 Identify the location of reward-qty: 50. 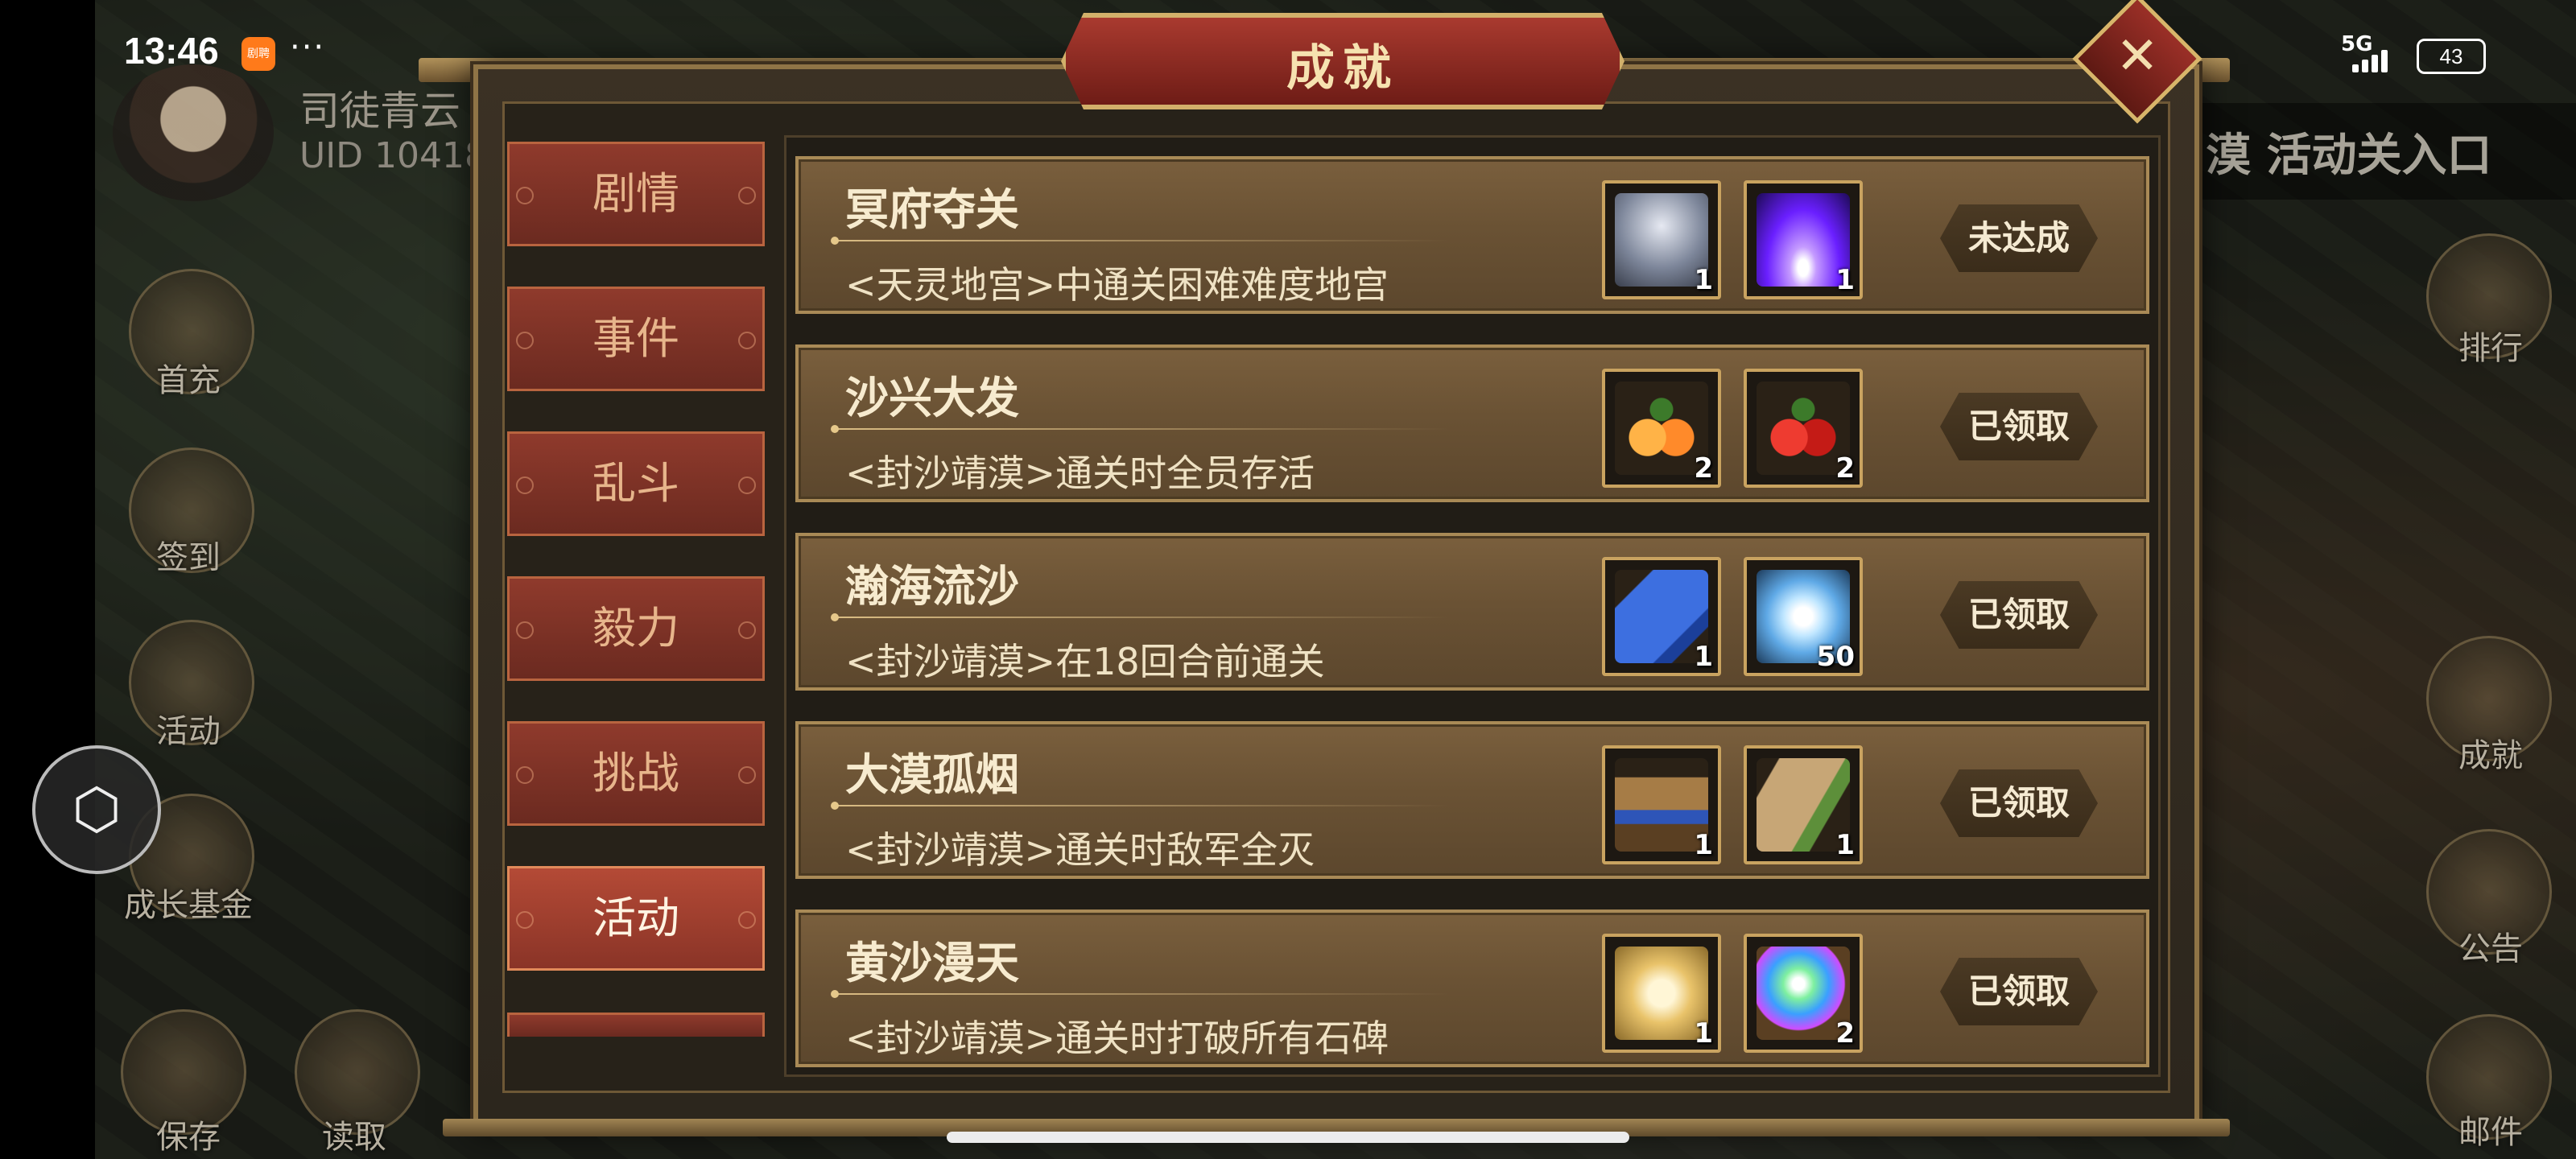
(1835, 657).